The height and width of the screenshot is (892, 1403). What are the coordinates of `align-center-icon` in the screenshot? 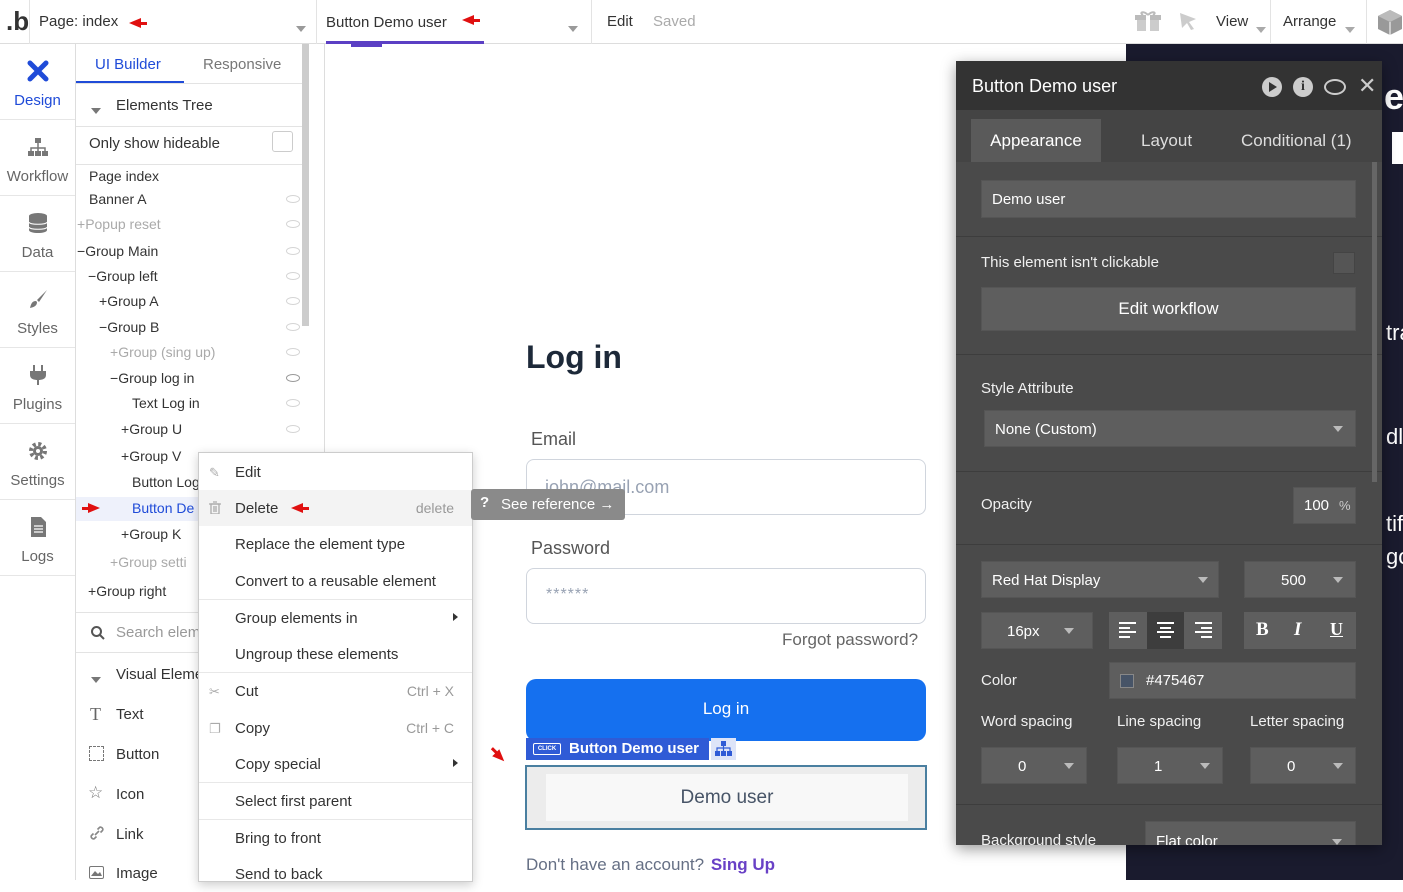 It's located at (1165, 630).